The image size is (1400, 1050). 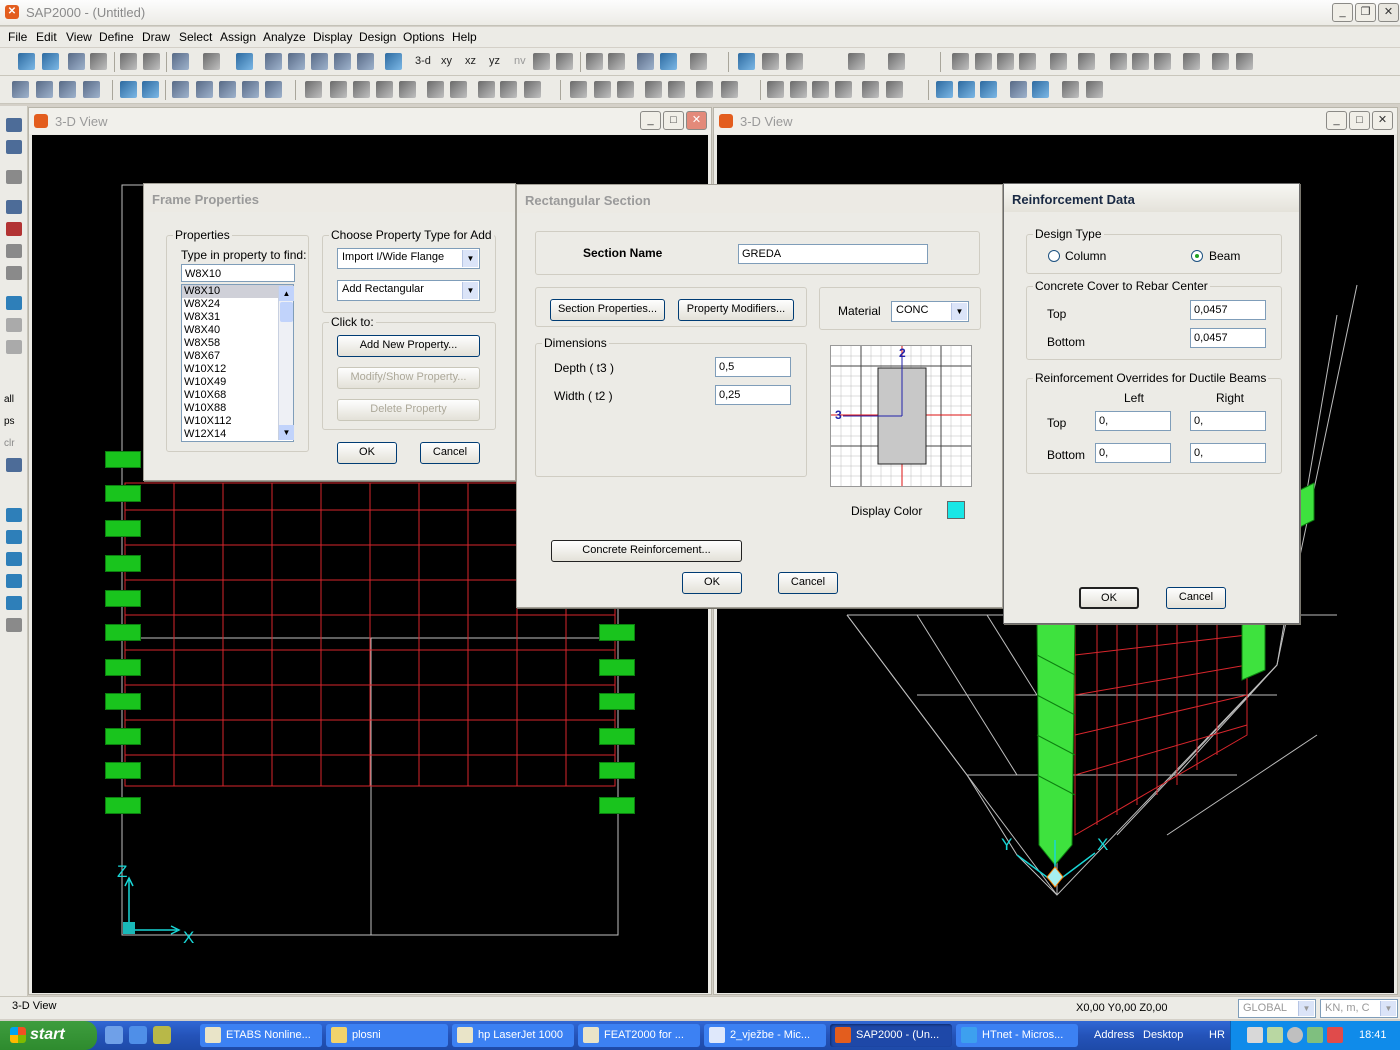 What do you see at coordinates (238, 273) in the screenshot?
I see `find-property-input: W8X10` at bounding box center [238, 273].